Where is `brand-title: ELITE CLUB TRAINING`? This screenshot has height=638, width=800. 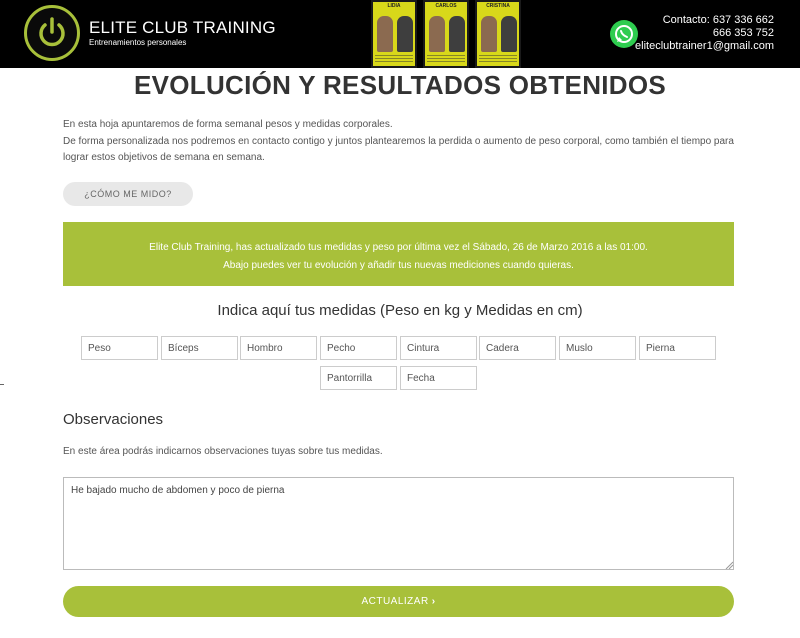
brand-title: ELITE CLUB TRAINING is located at coordinates (182, 28).